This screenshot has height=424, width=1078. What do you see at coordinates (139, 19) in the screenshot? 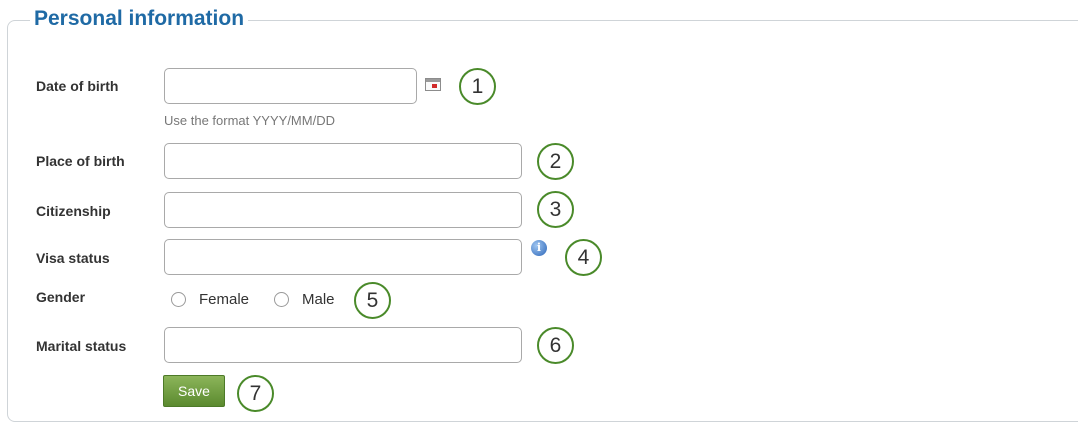
I see `fieldset-legend: Personal information` at bounding box center [139, 19].